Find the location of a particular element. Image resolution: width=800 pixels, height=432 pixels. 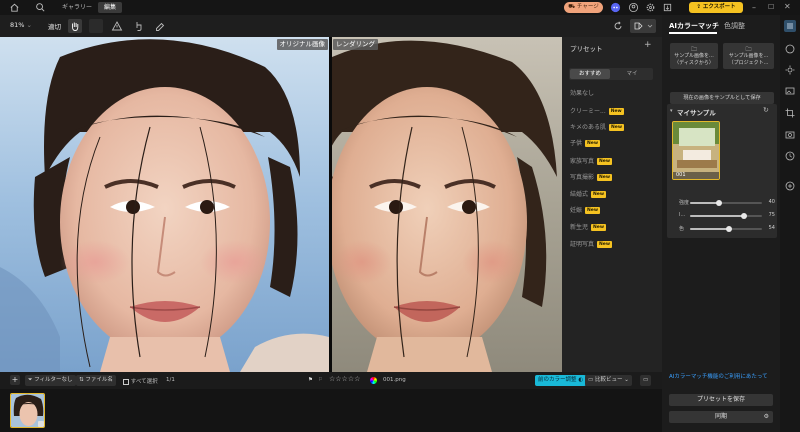

add-image-icon: + is located at coordinates (15, 380).